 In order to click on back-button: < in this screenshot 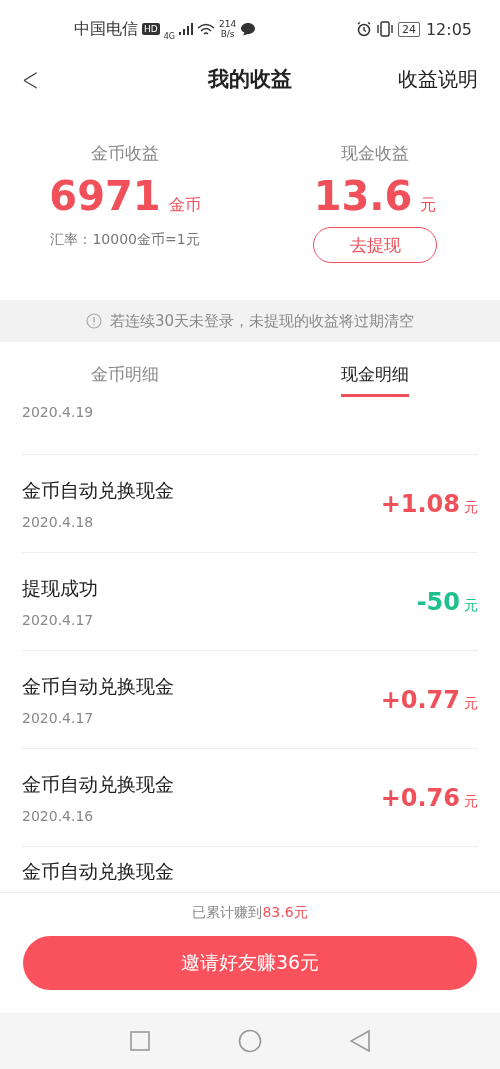, I will do `click(30, 79)`.